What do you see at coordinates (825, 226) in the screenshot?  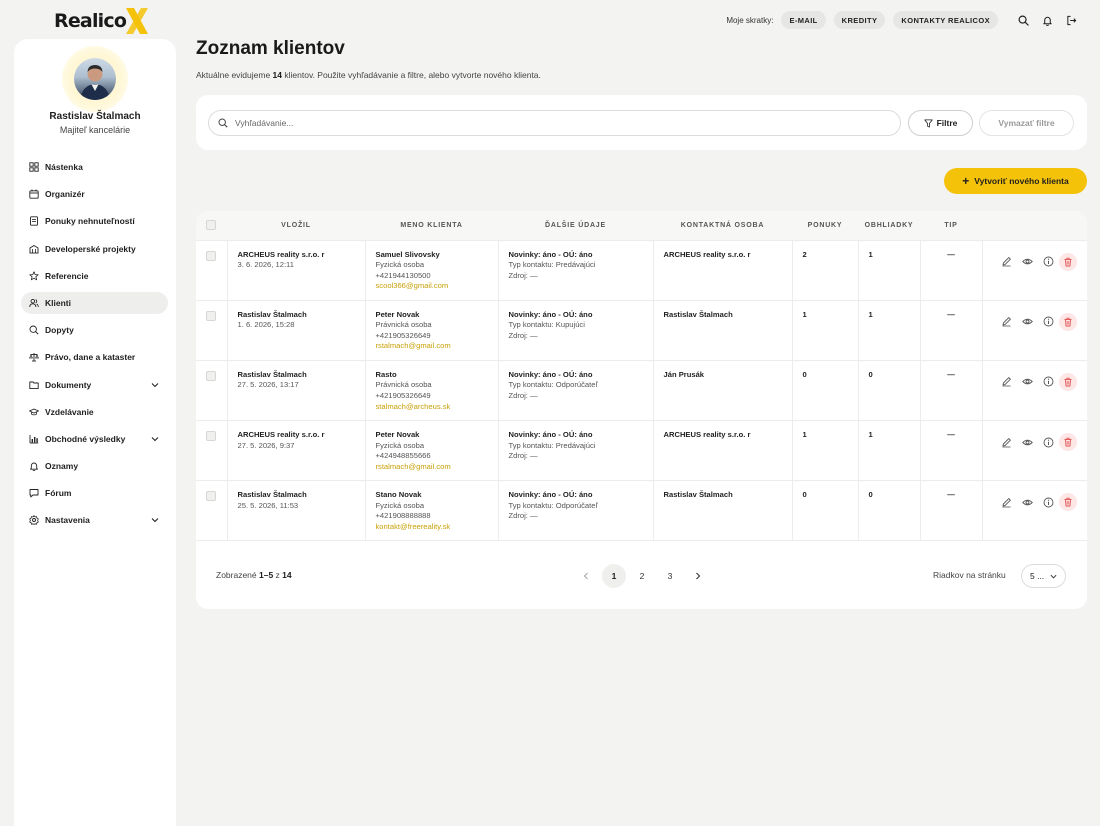 I see `col-header-ponuky: PONUKY` at bounding box center [825, 226].